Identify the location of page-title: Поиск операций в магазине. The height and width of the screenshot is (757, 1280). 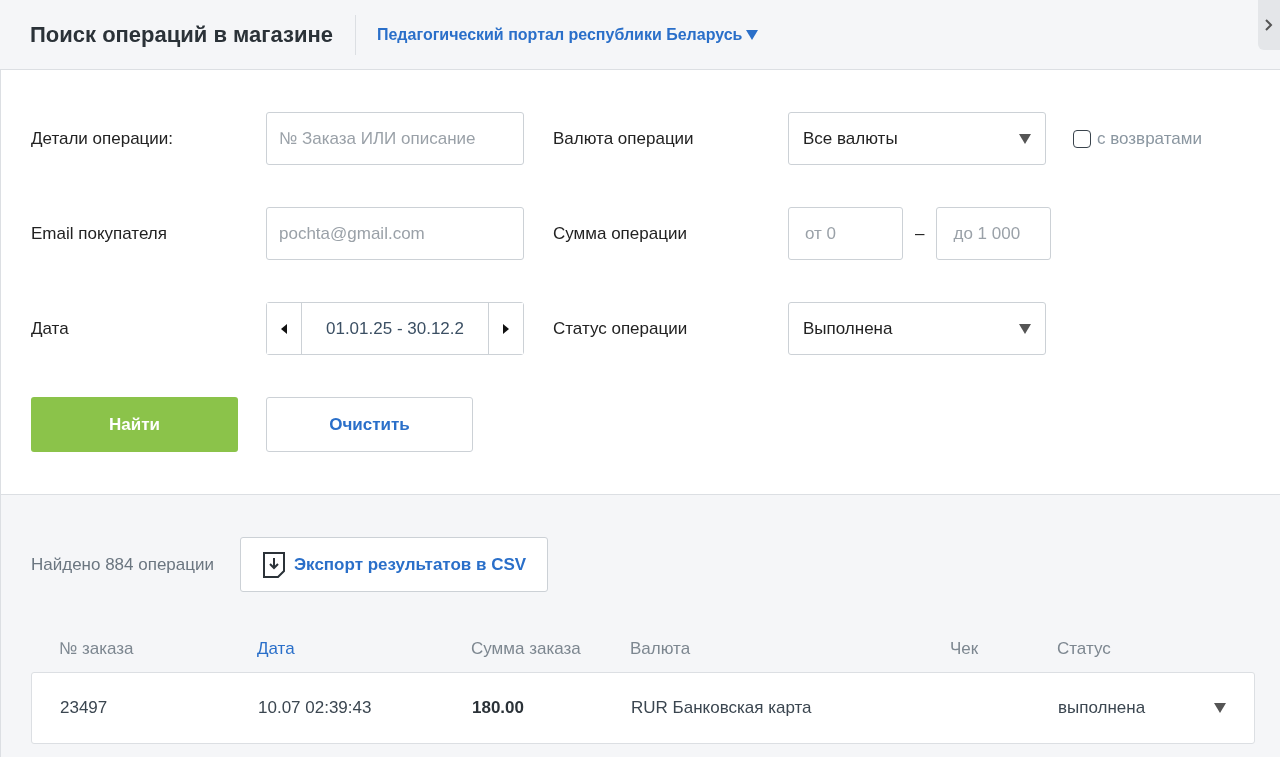
(178, 34).